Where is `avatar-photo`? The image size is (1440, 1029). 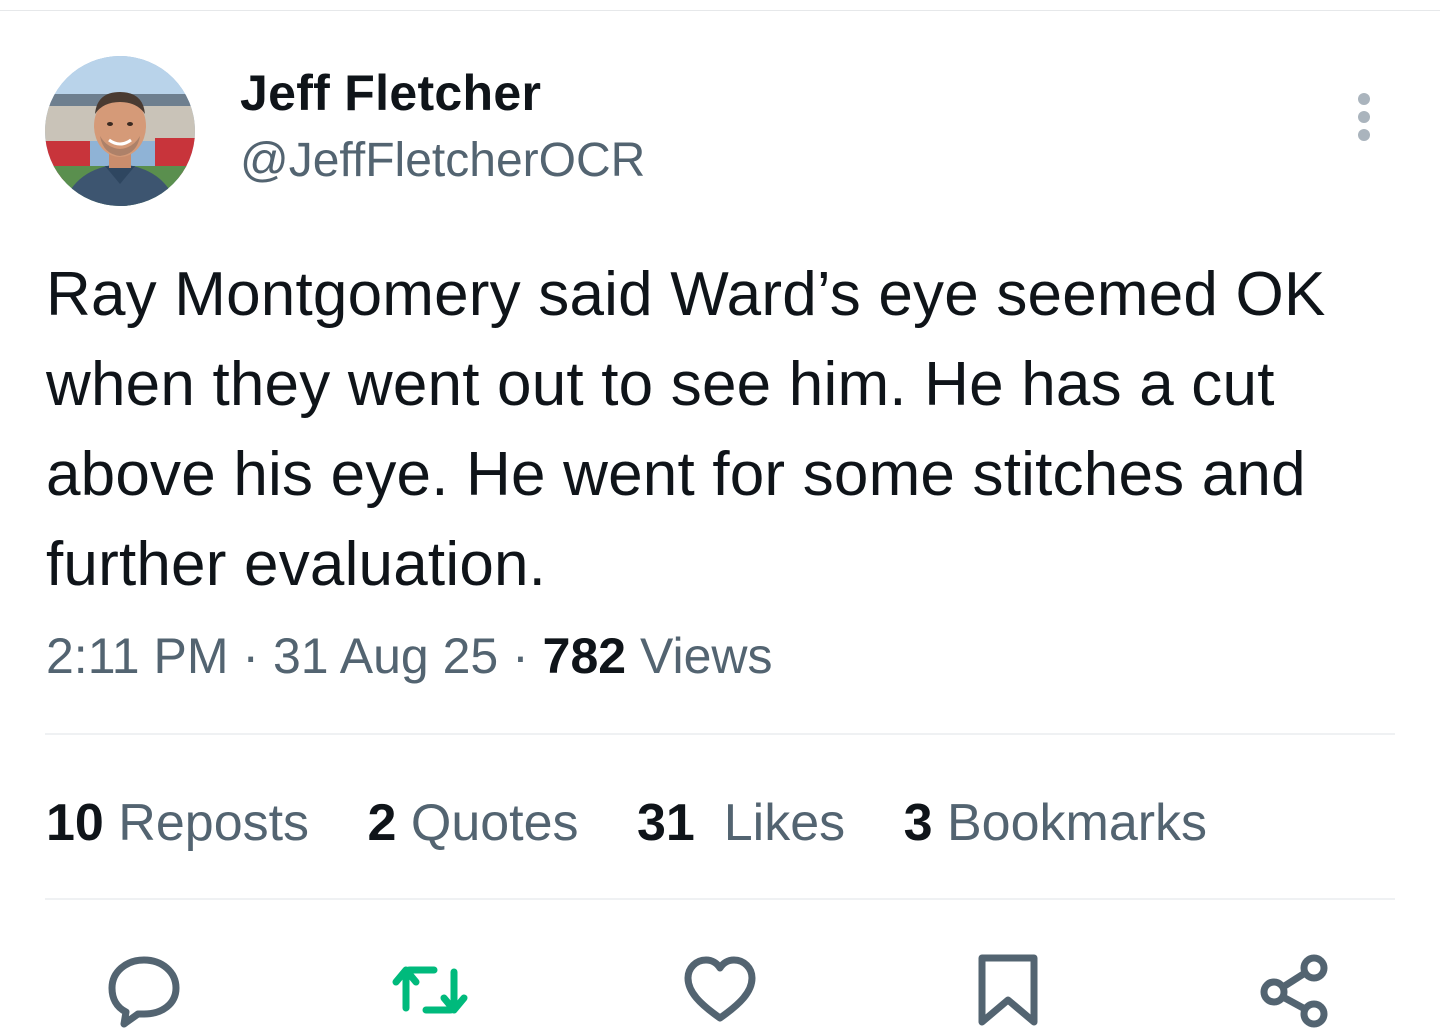 avatar-photo is located at coordinates (120, 131).